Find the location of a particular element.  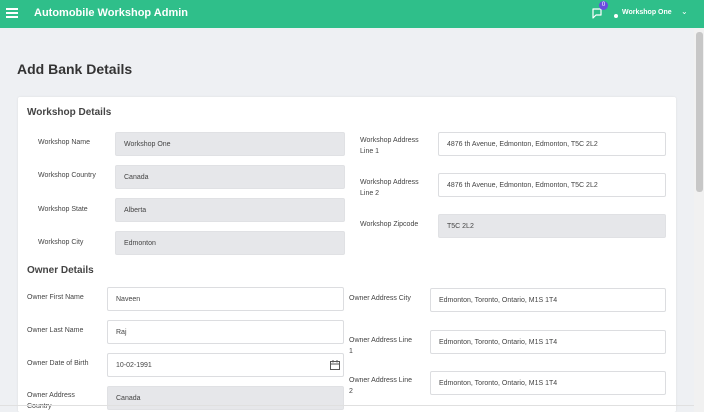

workshop-section-title: Workshop Details is located at coordinates (69, 112).